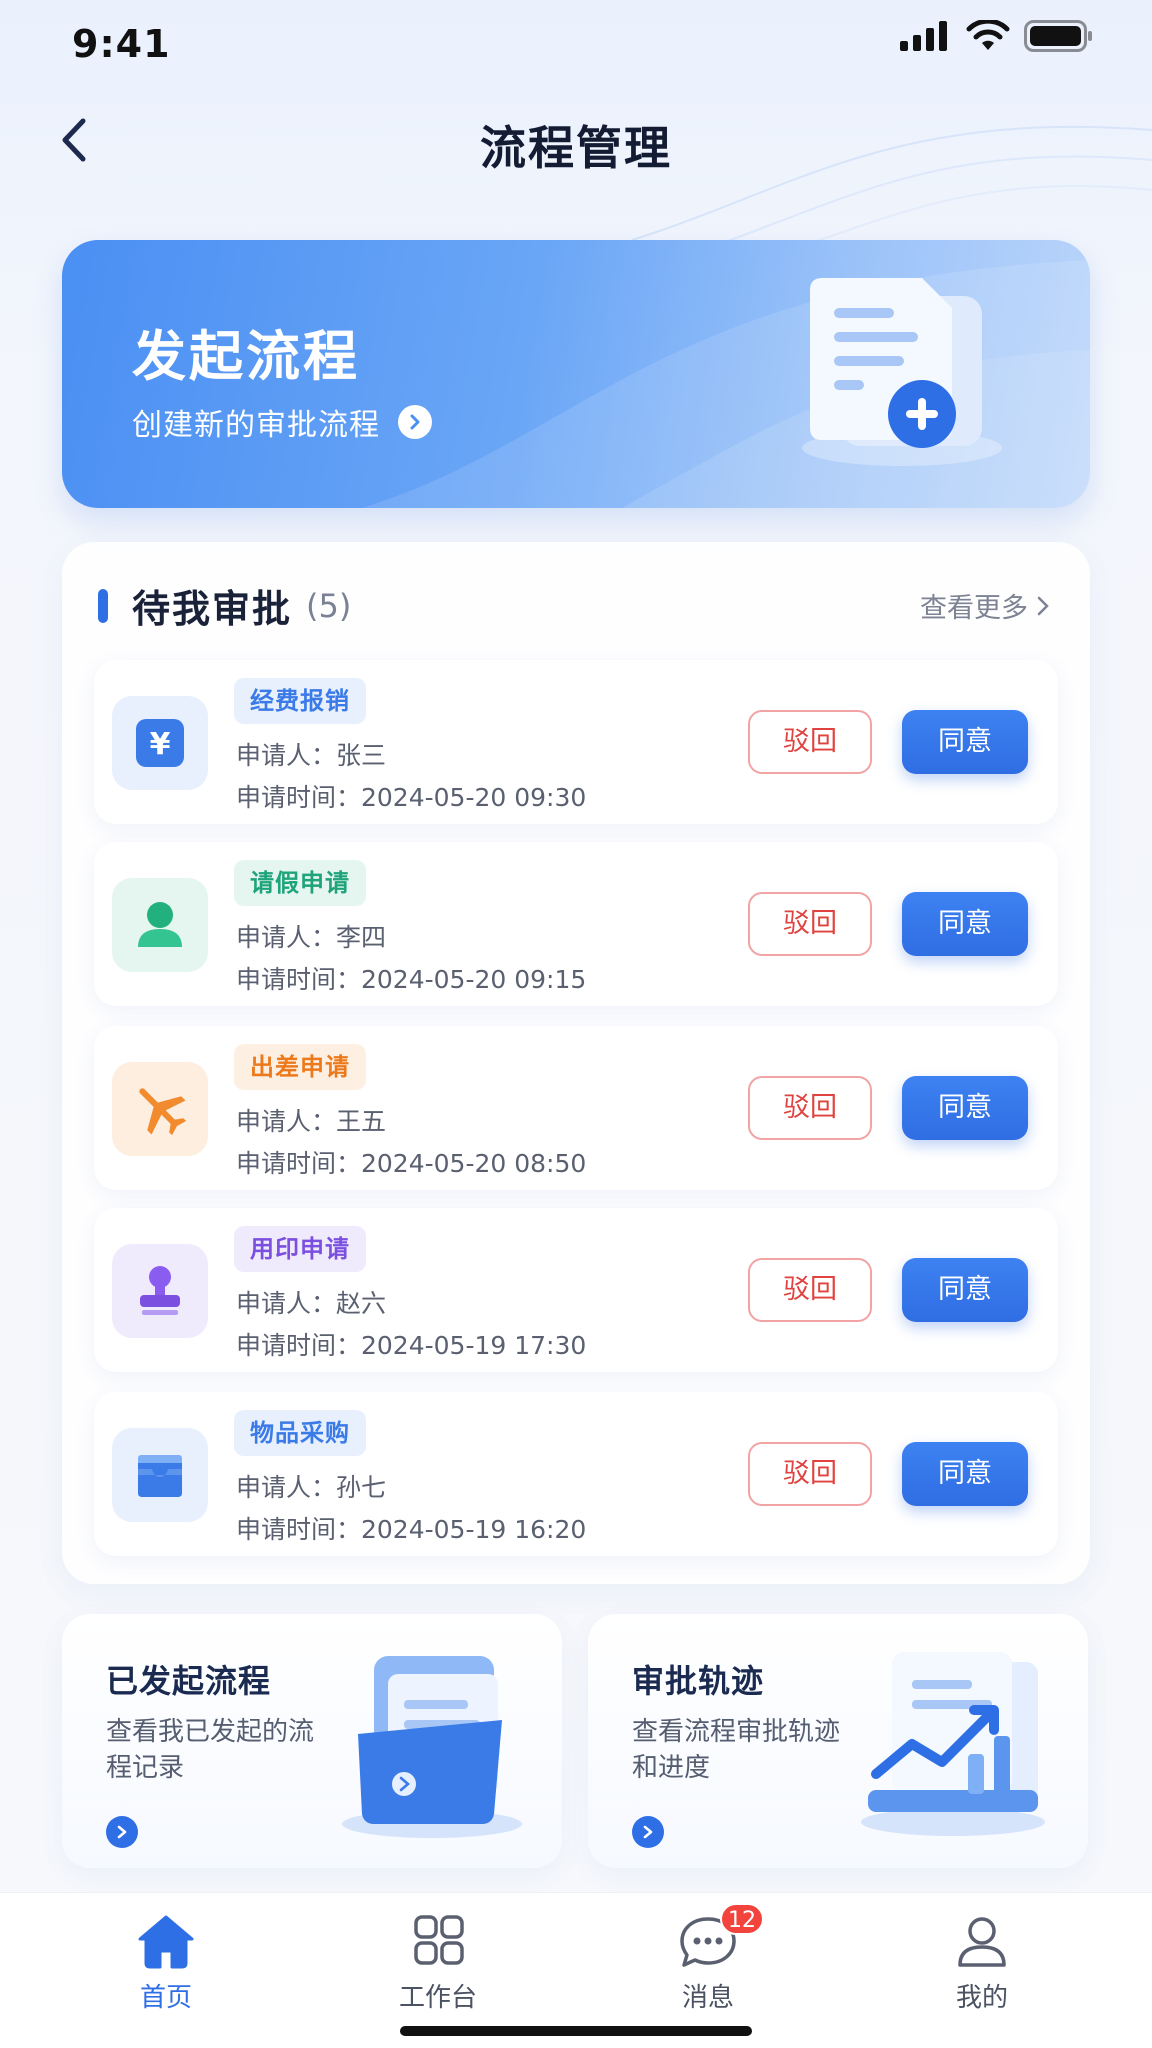 The width and height of the screenshot is (1152, 2048). Describe the element at coordinates (256, 425) in the screenshot. I see `banner-subtitle: 创建新的审批流程` at that location.